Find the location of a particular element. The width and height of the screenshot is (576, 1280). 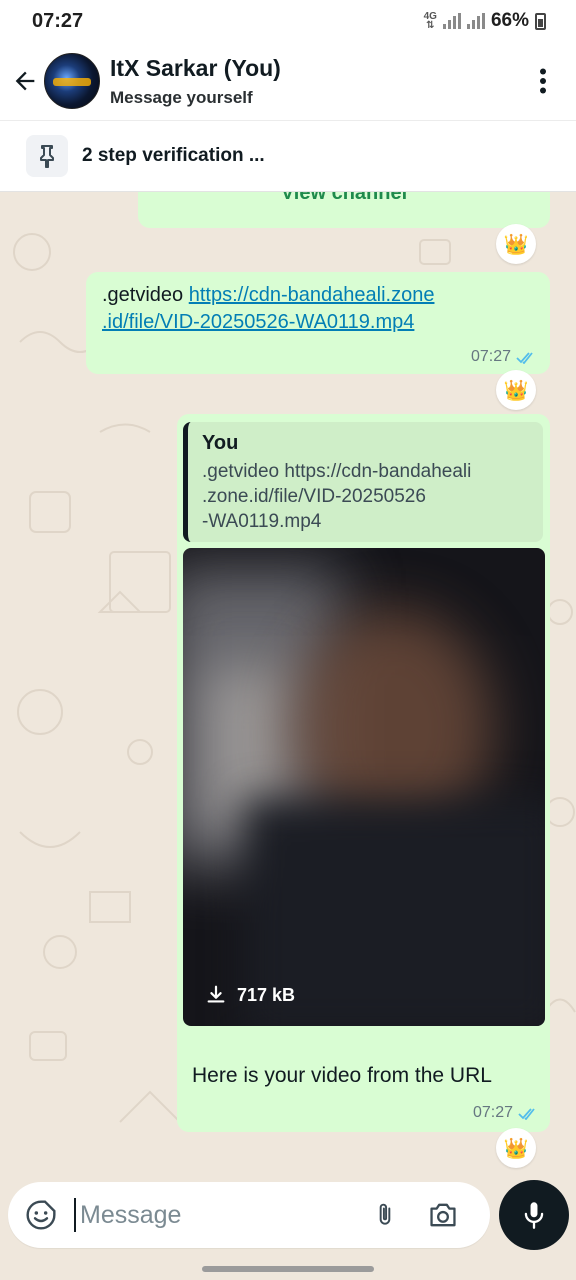

mic-icon is located at coordinates (534, 1215).